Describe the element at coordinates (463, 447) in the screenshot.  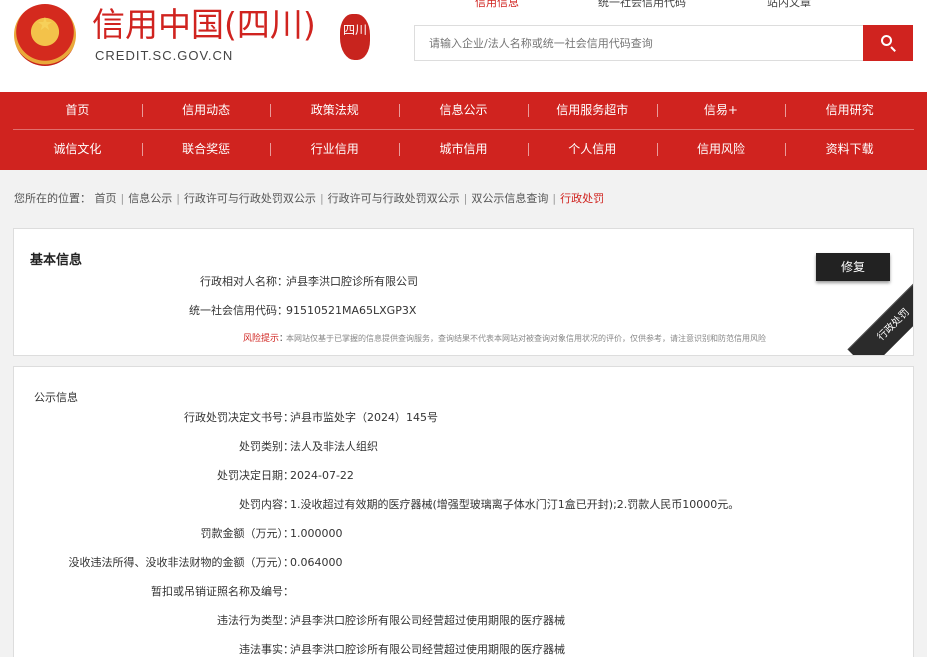
I see `field-row: 处罚类别： 法人及非法人组织` at that location.